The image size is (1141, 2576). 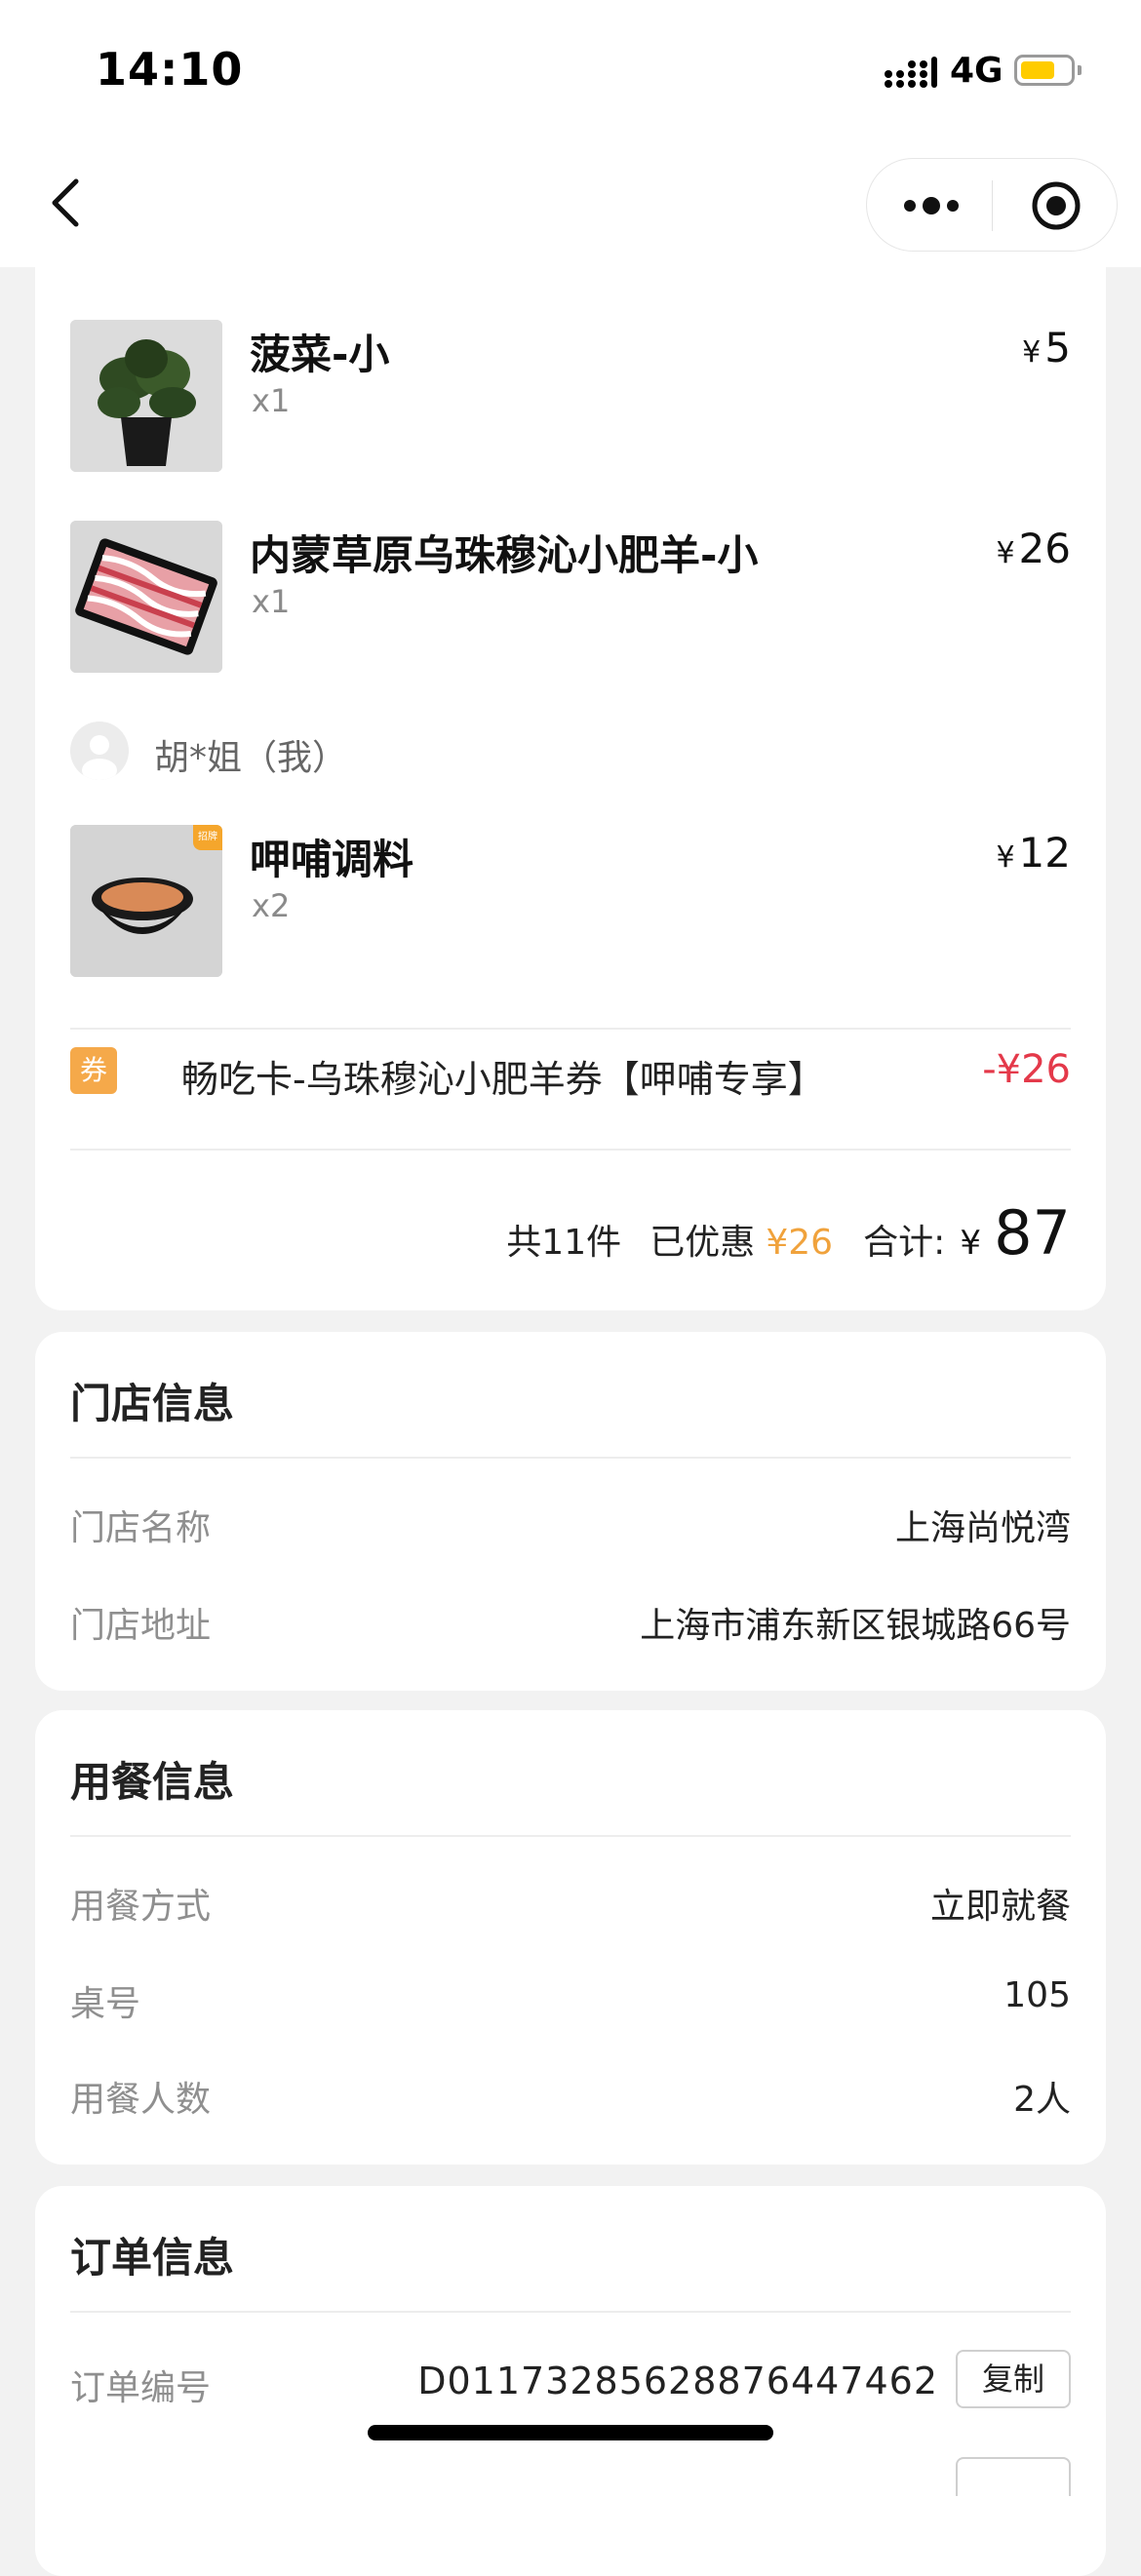 What do you see at coordinates (320, 354) in the screenshot?
I see `item-name: 菠菜-小` at bounding box center [320, 354].